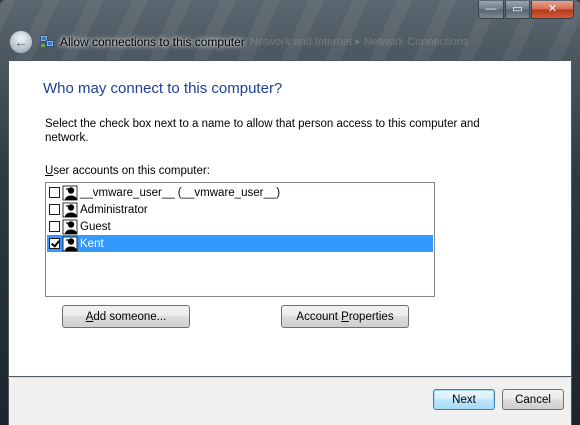 This screenshot has width=580, height=425. Describe the element at coordinates (131, 171) in the screenshot. I see `list-label-text: ser accounts on this computer:` at that location.